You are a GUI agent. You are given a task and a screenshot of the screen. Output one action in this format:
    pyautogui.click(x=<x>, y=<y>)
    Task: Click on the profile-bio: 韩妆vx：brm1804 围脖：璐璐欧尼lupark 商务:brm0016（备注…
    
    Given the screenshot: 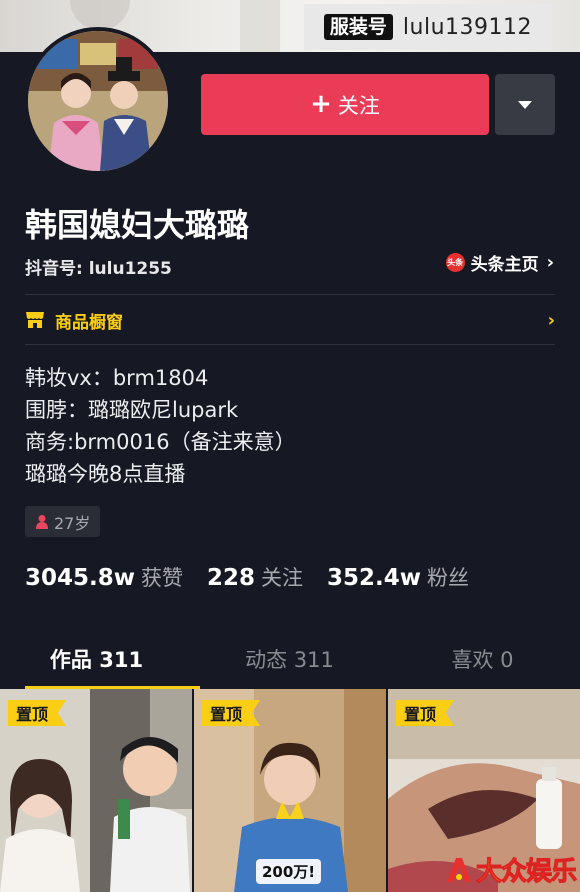 What is the action you would take?
    pyautogui.click(x=160, y=426)
    